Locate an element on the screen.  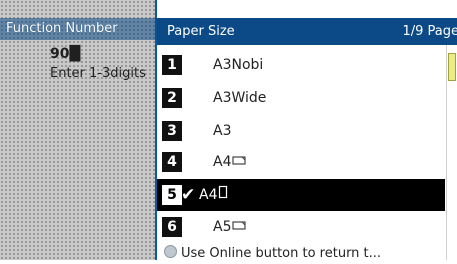
check-icon: ✔ is located at coordinates (188, 195).